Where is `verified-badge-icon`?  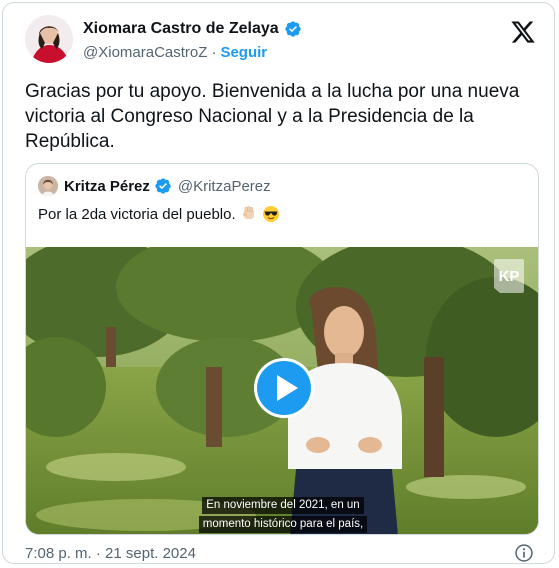
verified-badge-icon is located at coordinates (292, 29).